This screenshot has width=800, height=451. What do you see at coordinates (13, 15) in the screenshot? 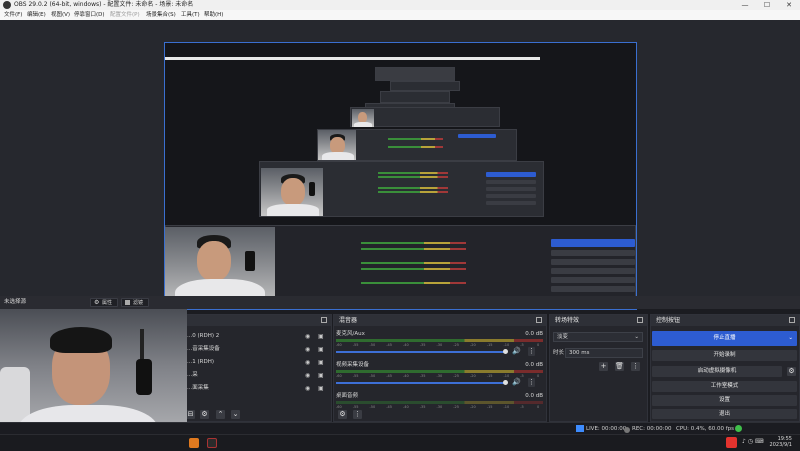
I see `menu-file: 文件(F)` at bounding box center [13, 15].